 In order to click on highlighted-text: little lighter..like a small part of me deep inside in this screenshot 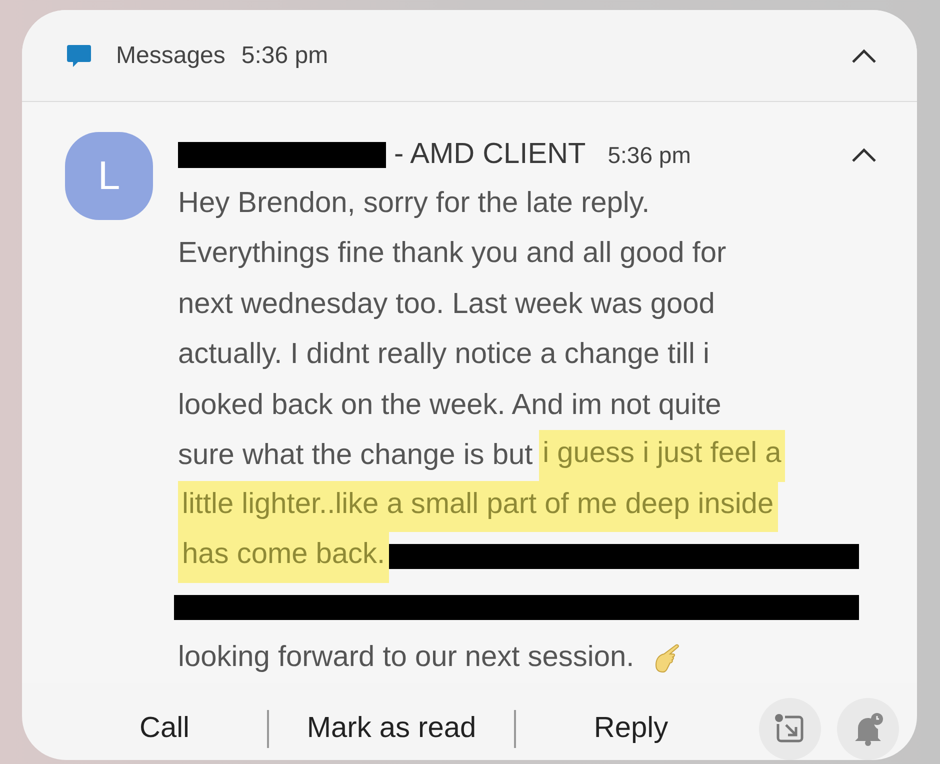, I will do `click(478, 506)`.